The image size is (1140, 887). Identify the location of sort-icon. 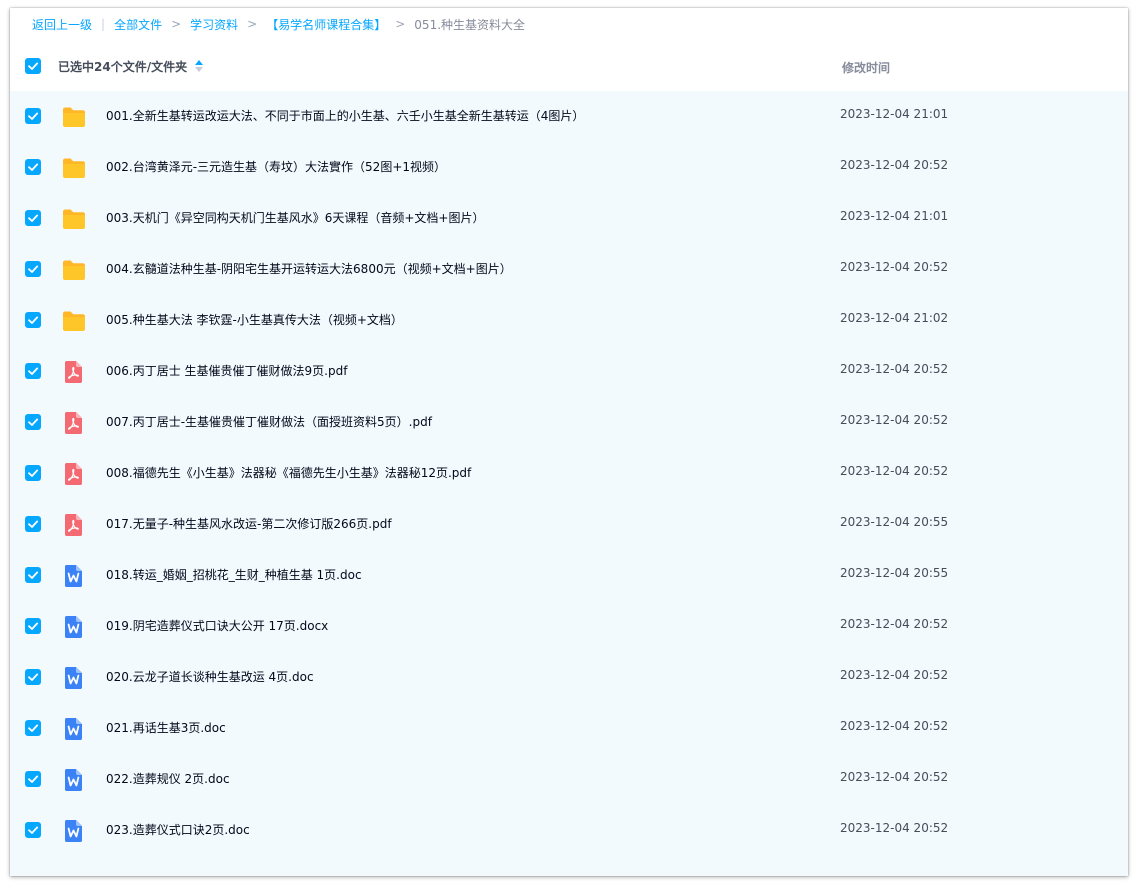
(199, 66).